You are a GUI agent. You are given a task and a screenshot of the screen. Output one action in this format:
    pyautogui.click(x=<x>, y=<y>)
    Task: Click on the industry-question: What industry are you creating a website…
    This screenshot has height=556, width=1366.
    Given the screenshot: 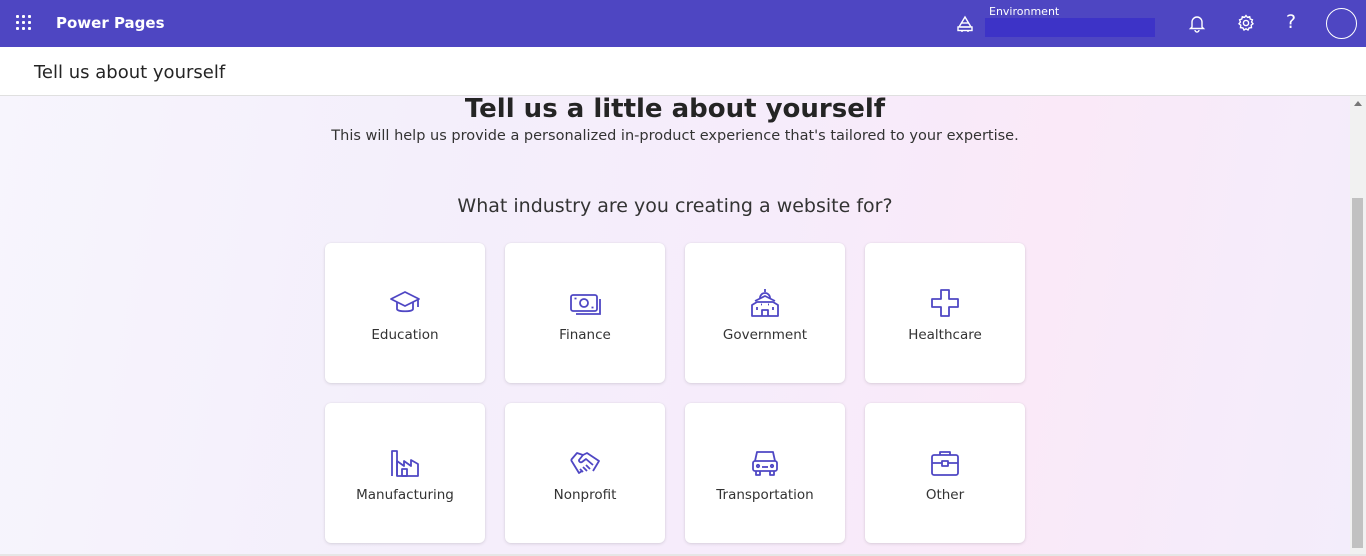 What is the action you would take?
    pyautogui.click(x=675, y=206)
    